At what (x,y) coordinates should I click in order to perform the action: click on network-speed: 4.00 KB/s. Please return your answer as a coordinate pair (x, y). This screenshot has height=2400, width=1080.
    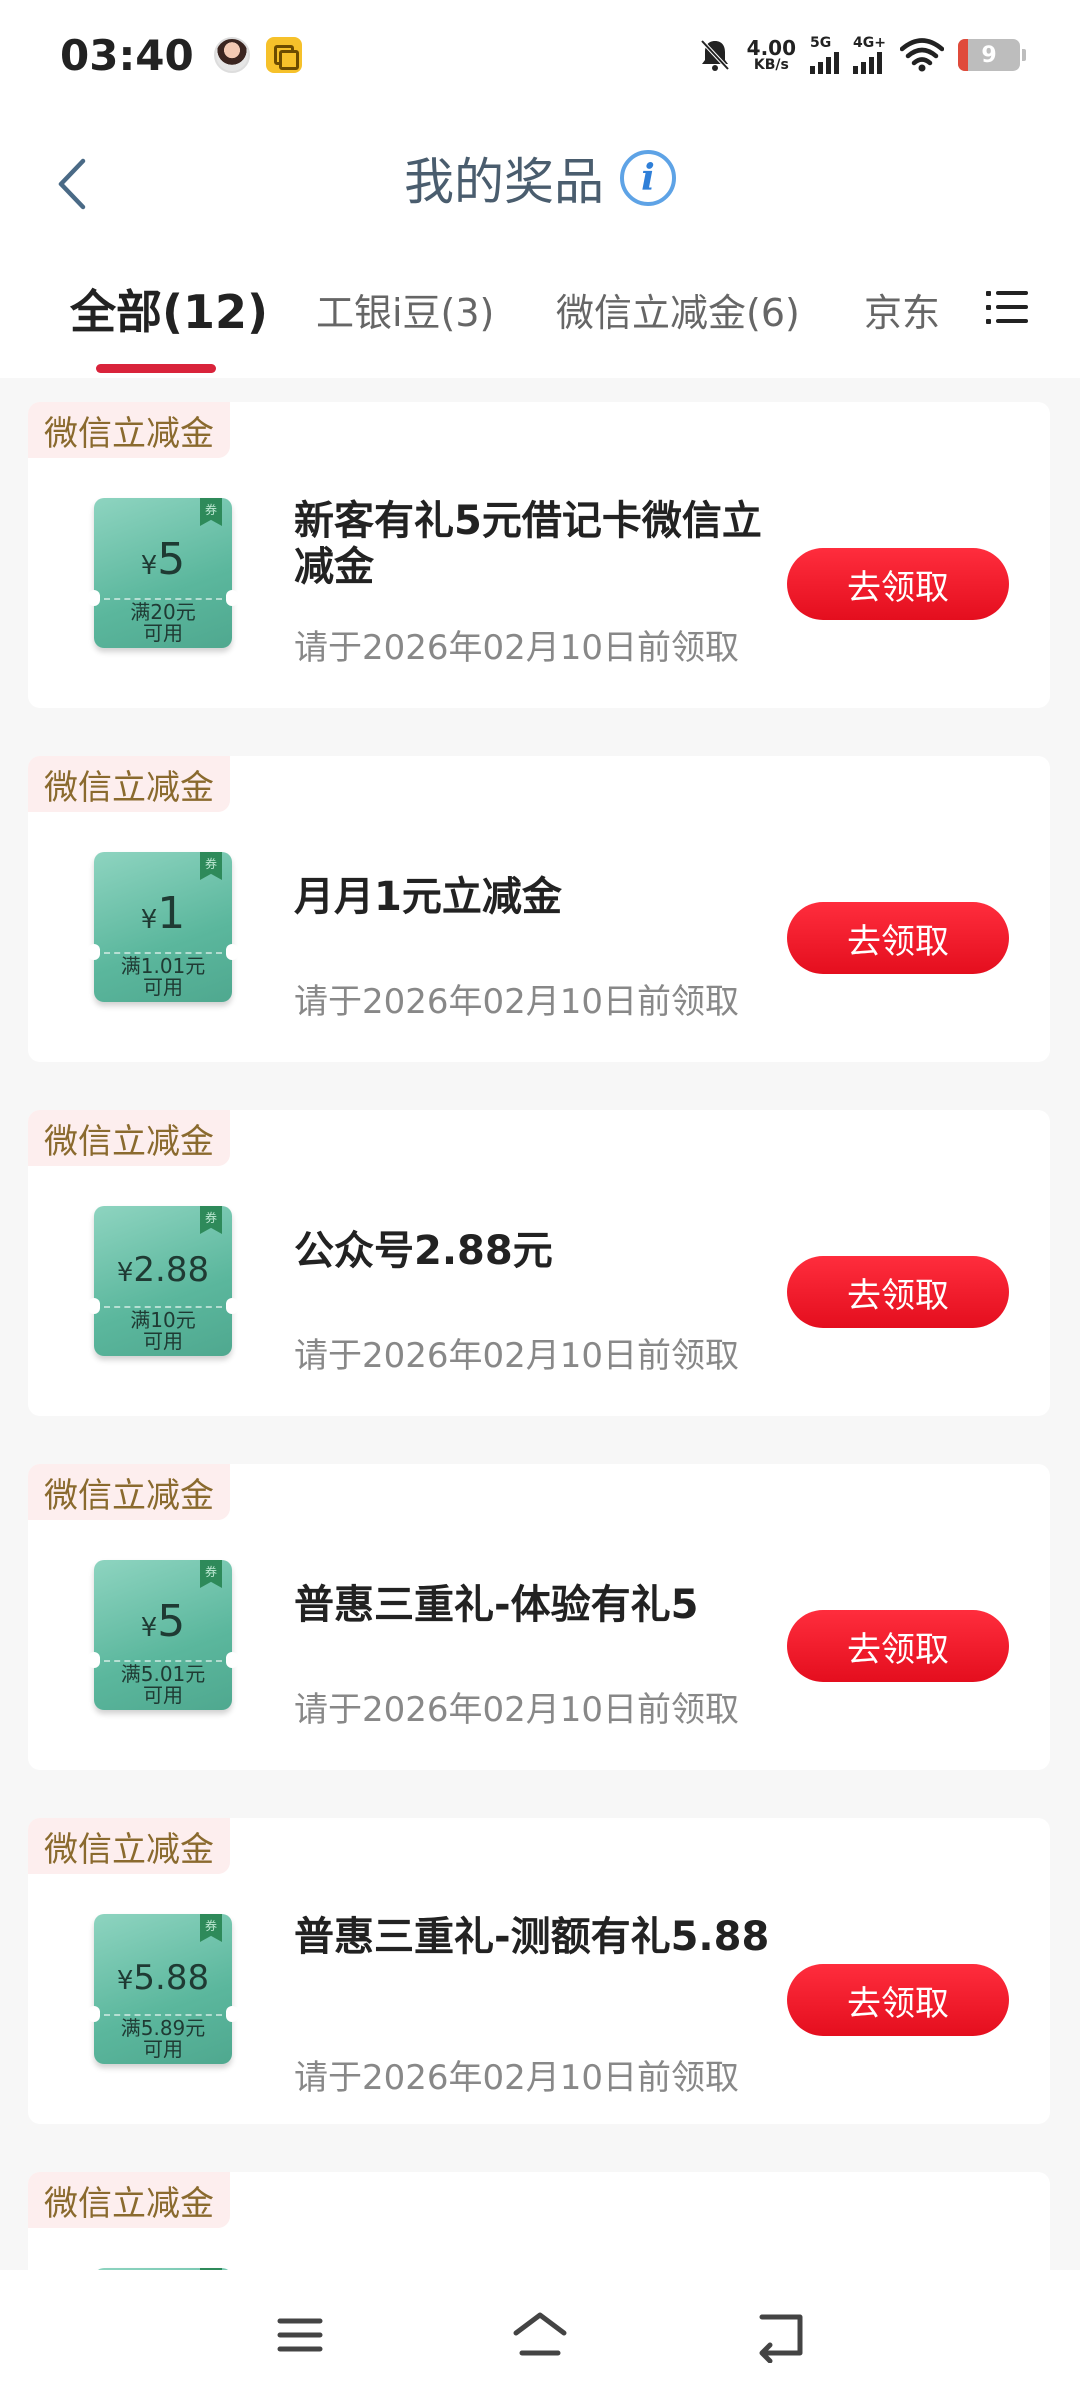
    Looking at the image, I should click on (771, 55).